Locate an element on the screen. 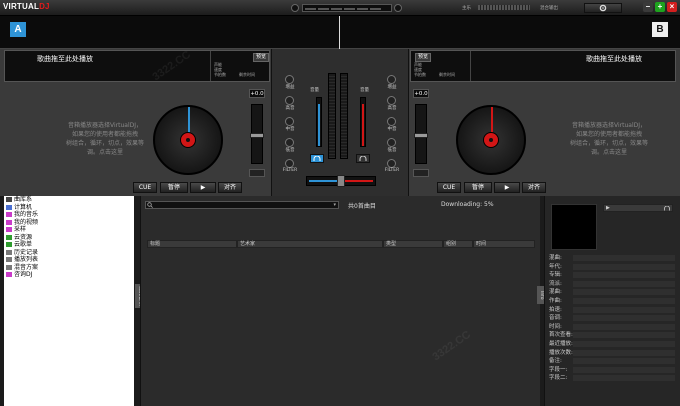 The width and height of the screenshot is (680, 406). eq-right-filter-knob is located at coordinates (391, 163).